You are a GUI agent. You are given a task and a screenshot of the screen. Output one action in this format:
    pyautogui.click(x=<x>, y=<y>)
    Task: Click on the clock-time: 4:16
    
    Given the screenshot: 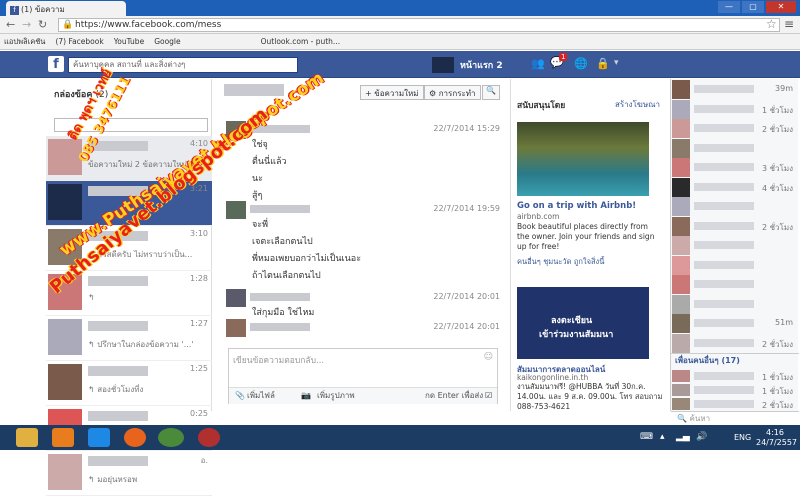 What is the action you would take?
    pyautogui.click(x=775, y=432)
    